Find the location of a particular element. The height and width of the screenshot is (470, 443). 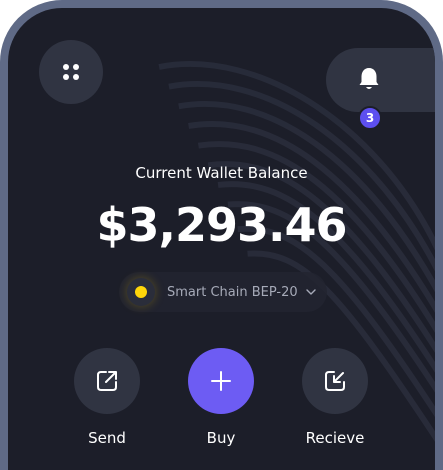

receive-button is located at coordinates (335, 381).